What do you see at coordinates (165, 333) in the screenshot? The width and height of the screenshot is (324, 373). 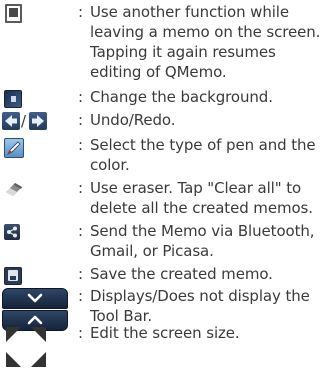 I see `legend-description: Edit the screen size.` at bounding box center [165, 333].